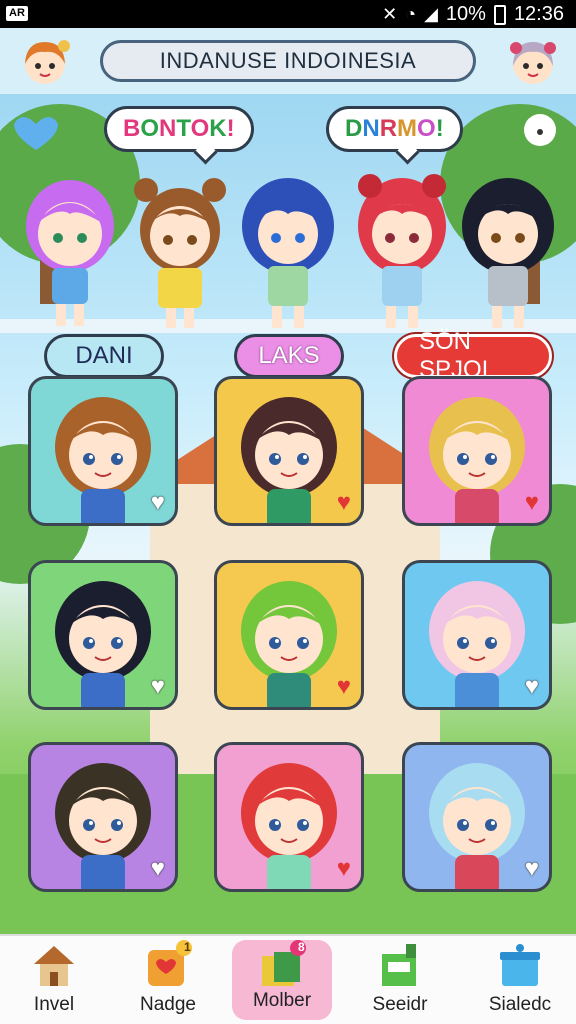  Describe the element at coordinates (104, 356) in the screenshot. I see `tag-dani: DANI` at that location.